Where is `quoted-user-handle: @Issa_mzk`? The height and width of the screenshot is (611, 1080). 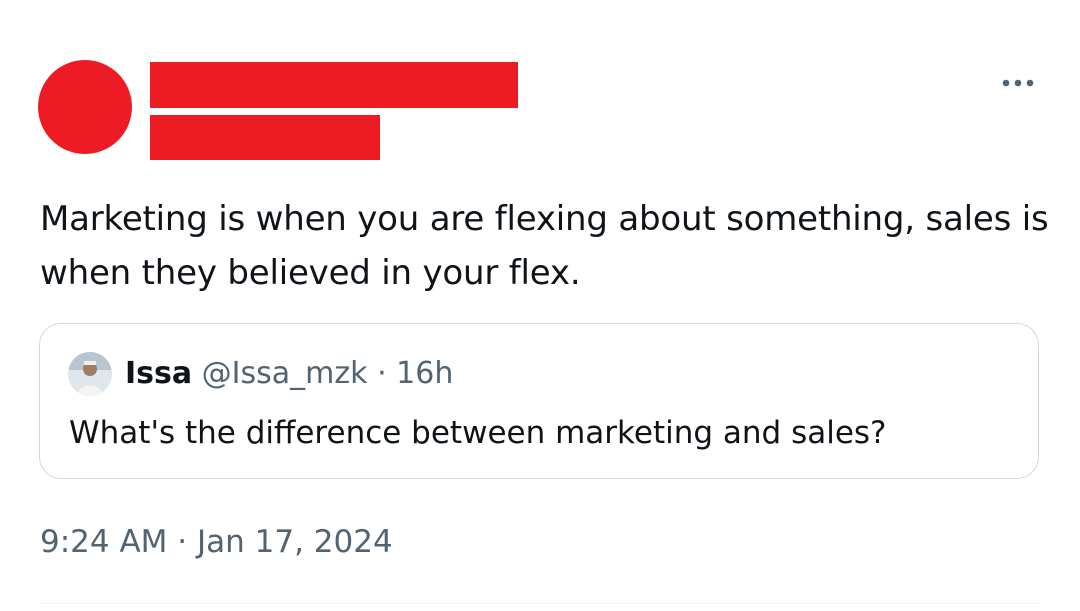
quoted-user-handle: @Issa_mzk is located at coordinates (285, 373).